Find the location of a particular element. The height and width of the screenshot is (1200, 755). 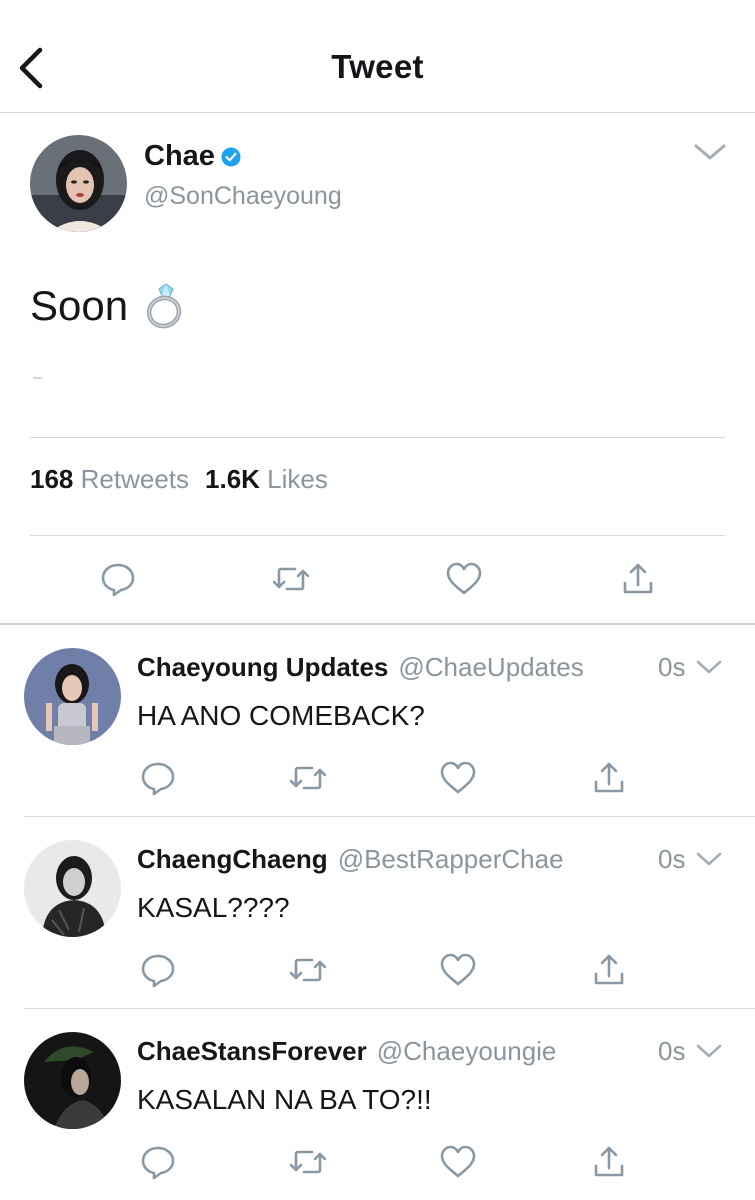

author-name-row: Chae is located at coordinates (192, 156).